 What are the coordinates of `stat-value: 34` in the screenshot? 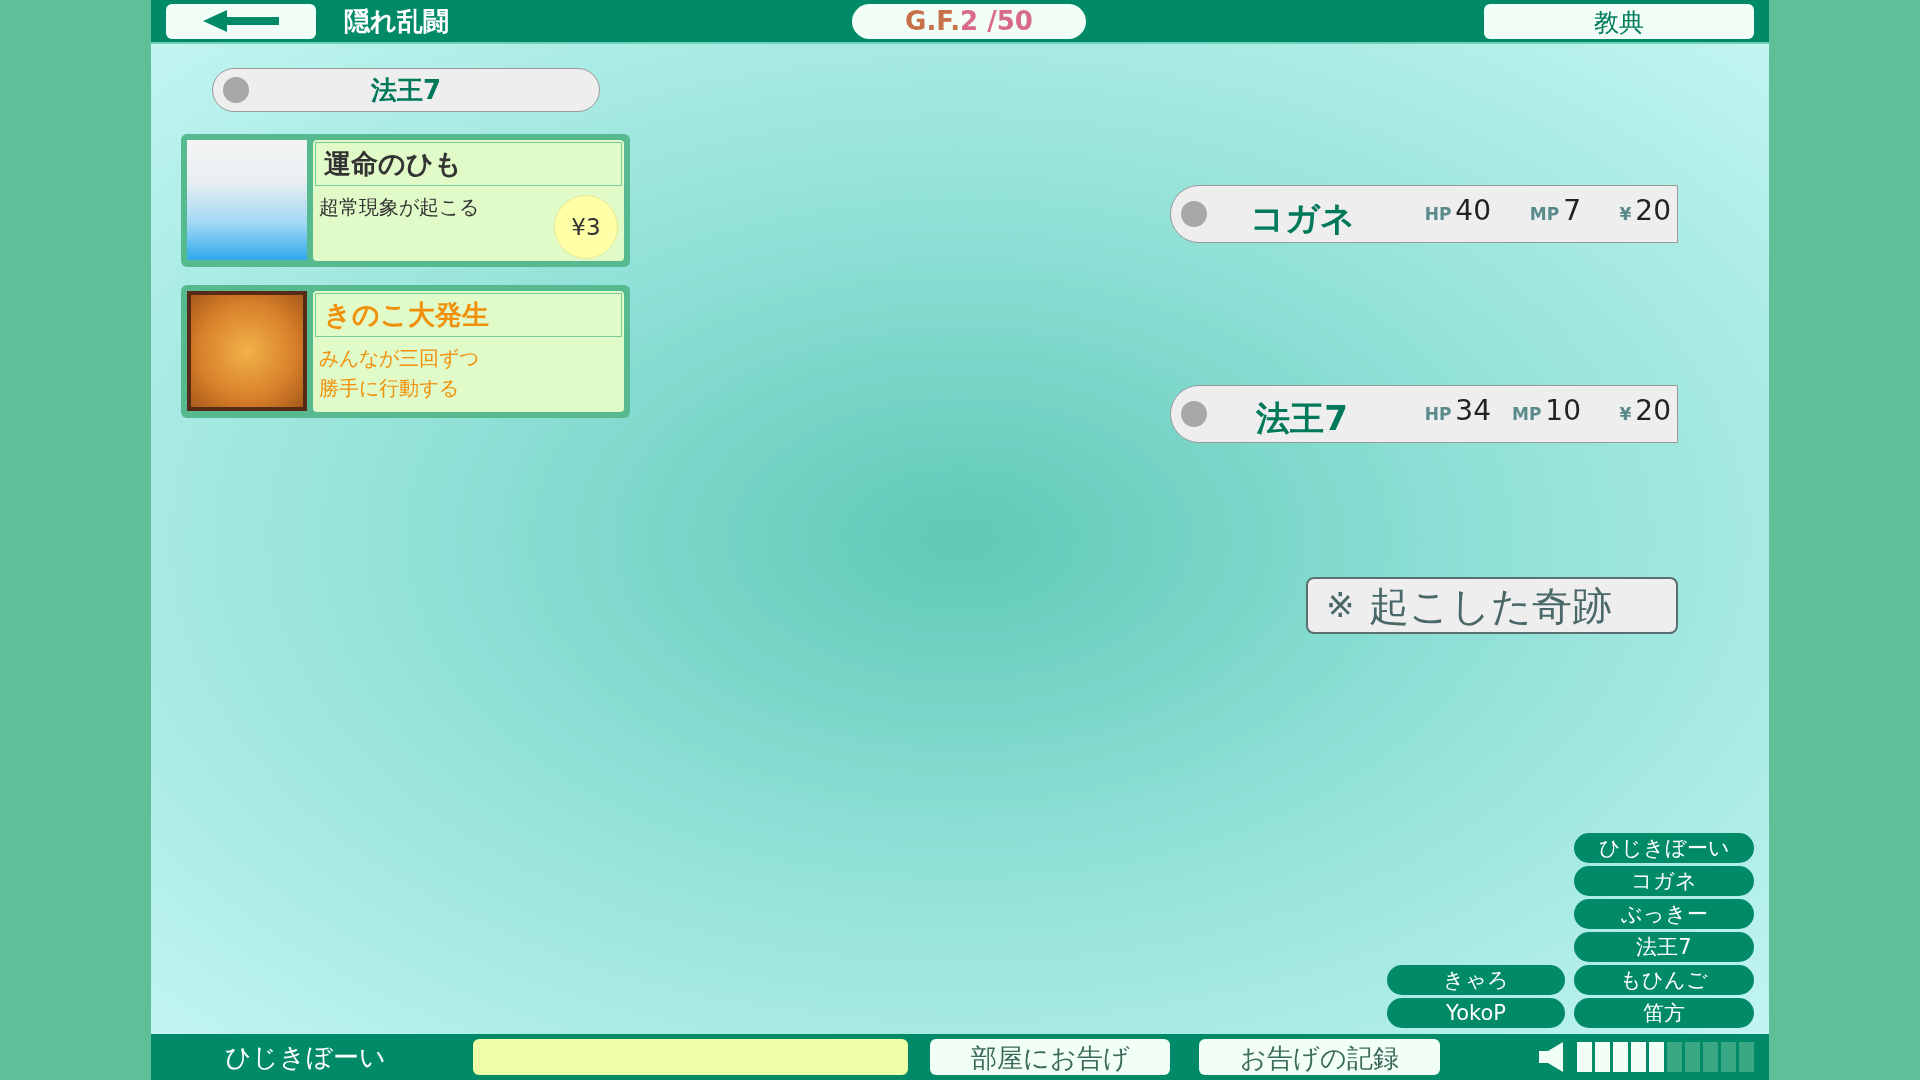 It's located at (1473, 411).